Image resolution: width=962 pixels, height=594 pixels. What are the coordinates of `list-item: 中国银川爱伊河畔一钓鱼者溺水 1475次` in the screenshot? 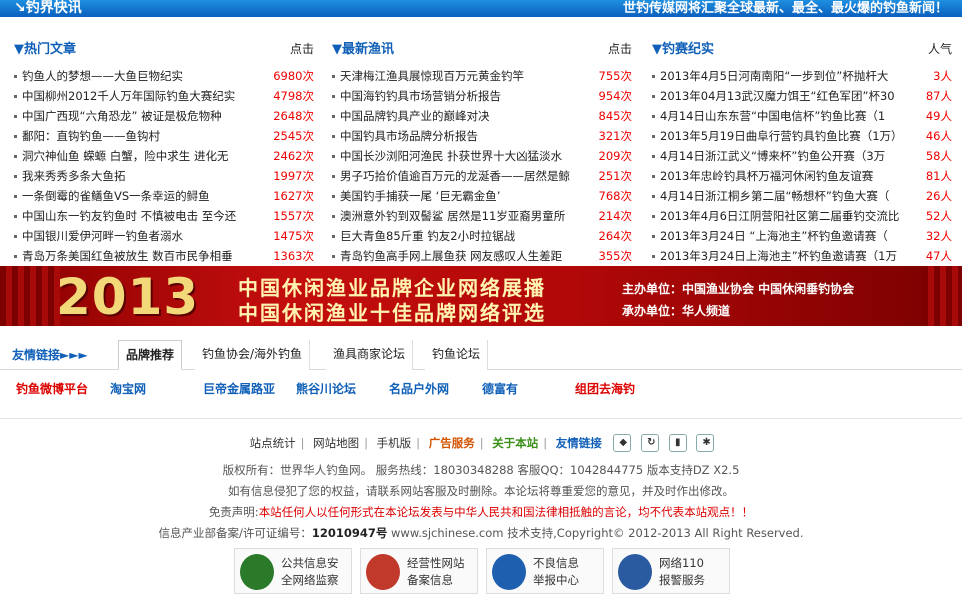 It's located at (164, 236).